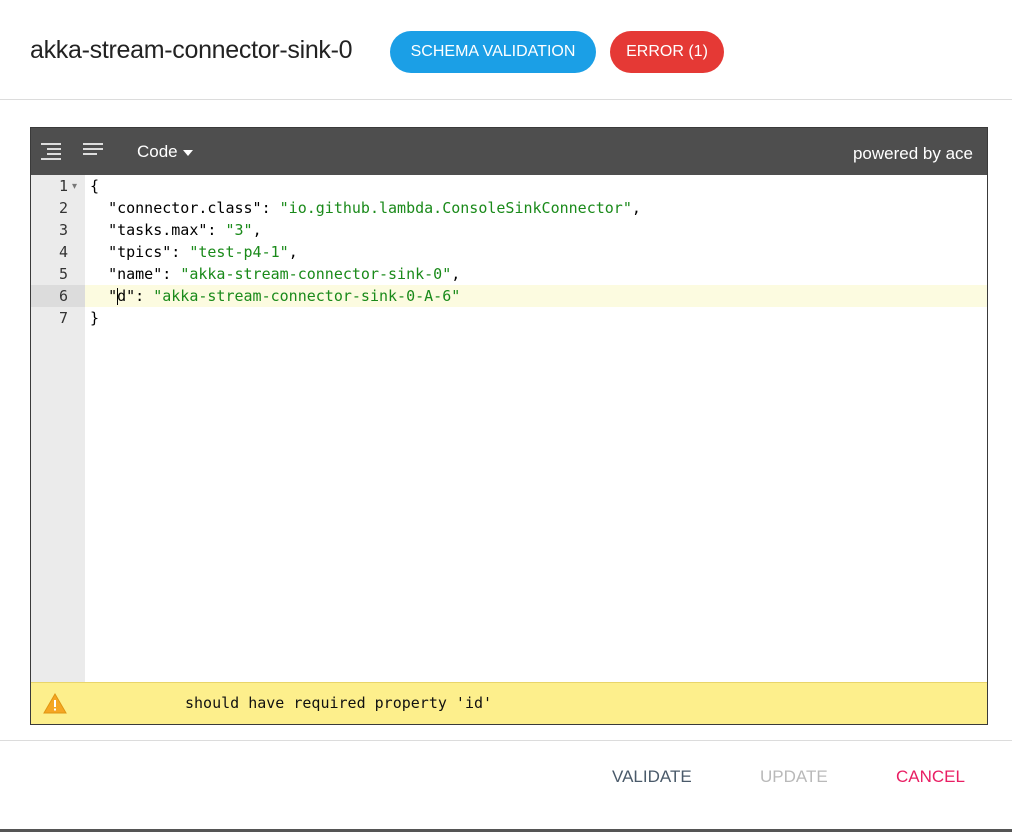  I want to click on json-value: "akka-stream-connector-sink-0", so click(316, 274).